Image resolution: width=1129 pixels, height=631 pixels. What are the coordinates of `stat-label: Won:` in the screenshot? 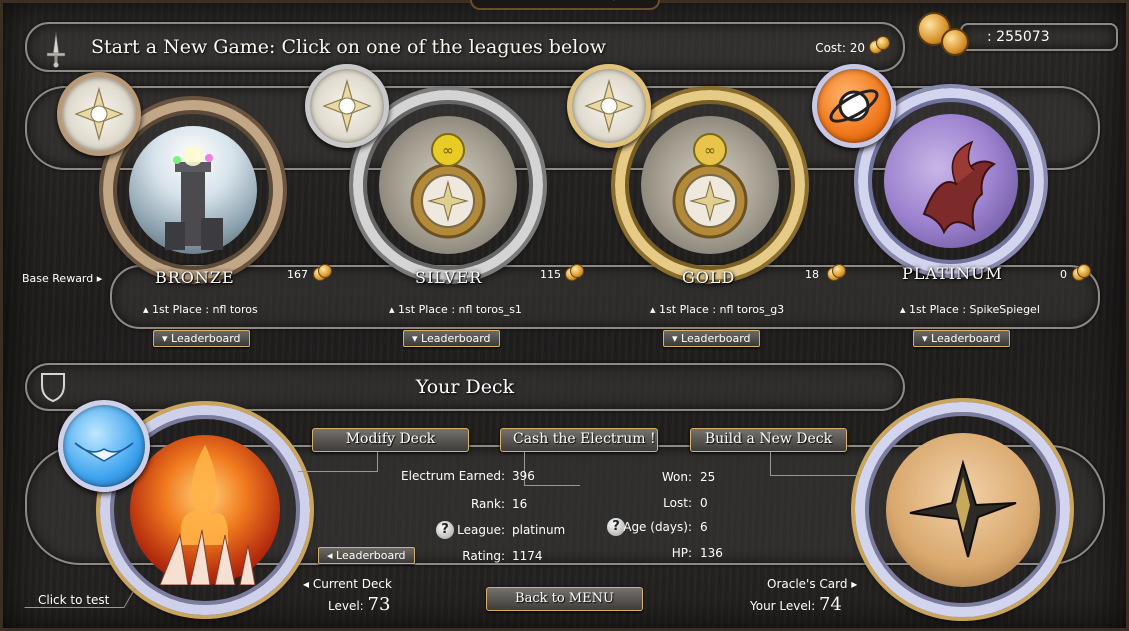 It's located at (676, 477).